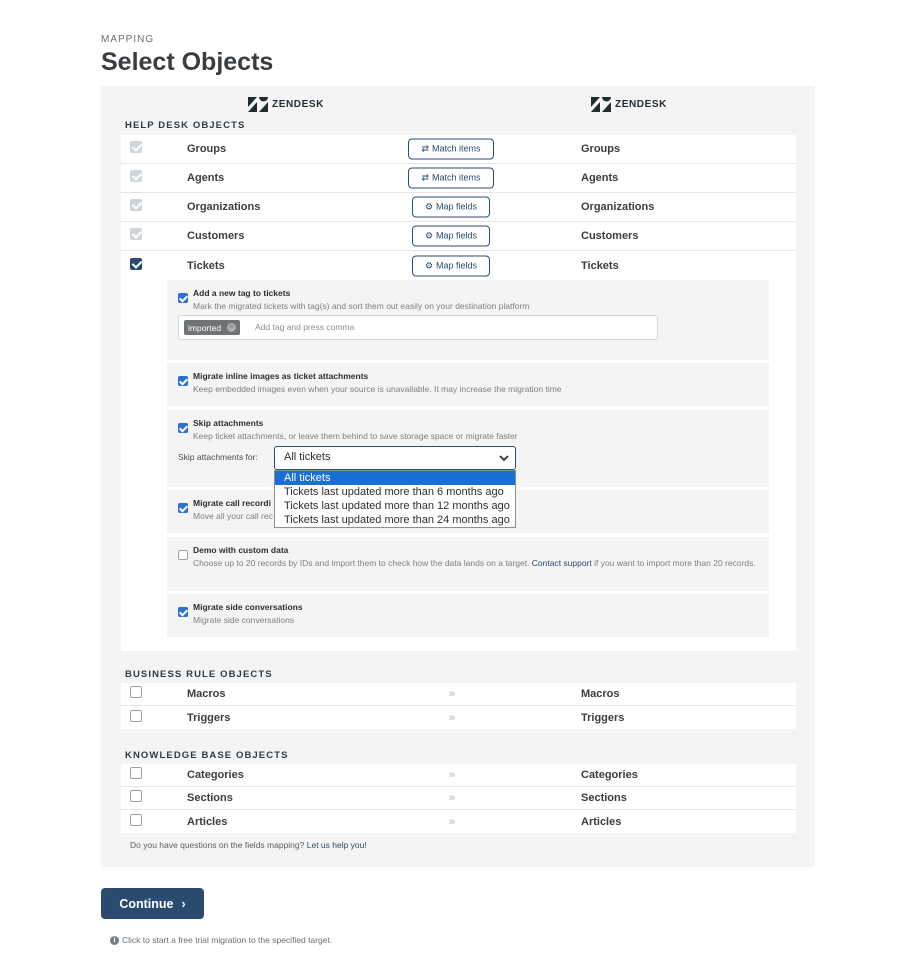  I want to click on target-object-name: Triggers, so click(603, 717).